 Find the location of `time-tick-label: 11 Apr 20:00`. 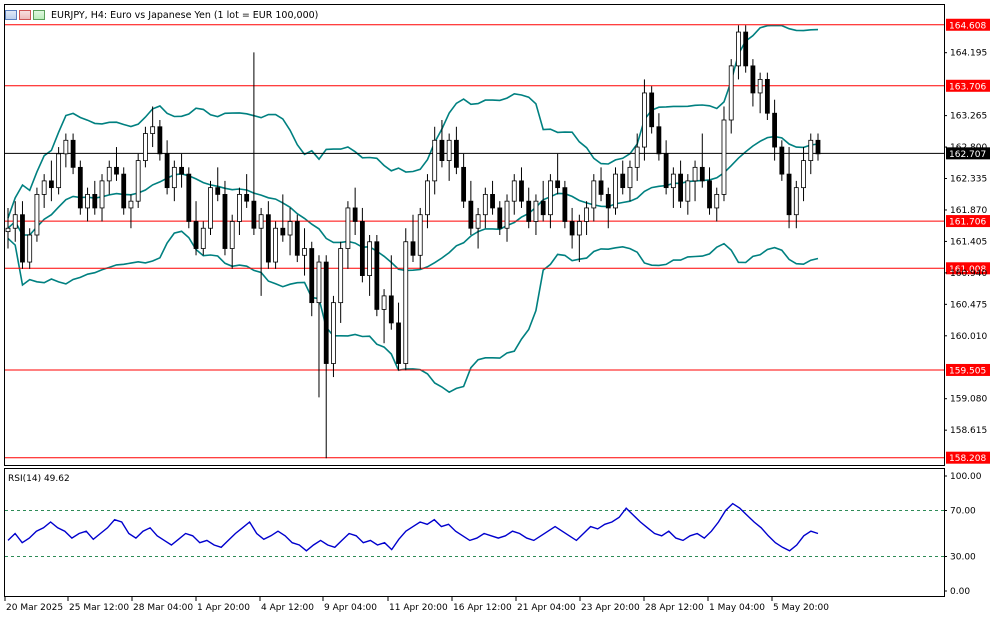

time-tick-label: 11 Apr 20:00 is located at coordinates (418, 608).